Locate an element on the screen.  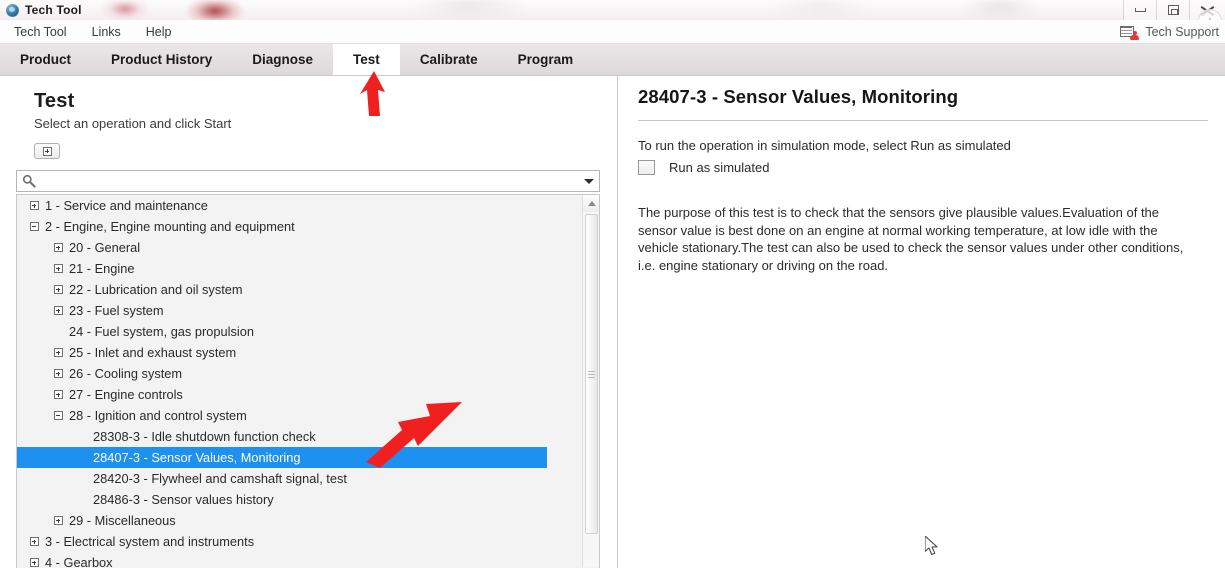
minimize-button is located at coordinates (1139, 10).